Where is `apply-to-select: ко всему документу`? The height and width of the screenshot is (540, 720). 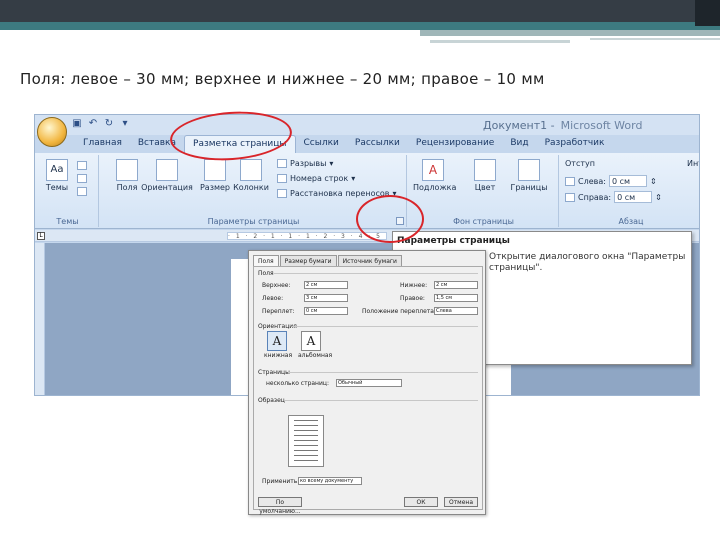 apply-to-select: ко всему документу is located at coordinates (330, 481).